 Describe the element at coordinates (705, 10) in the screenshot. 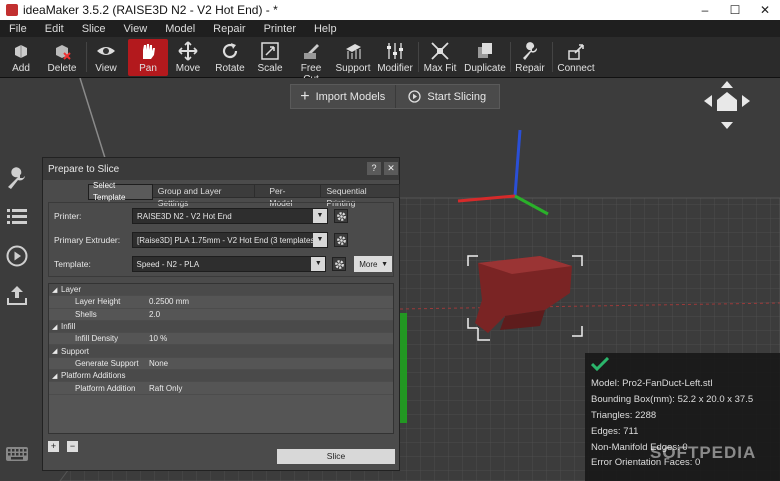

I see `minimize-button: –` at that location.